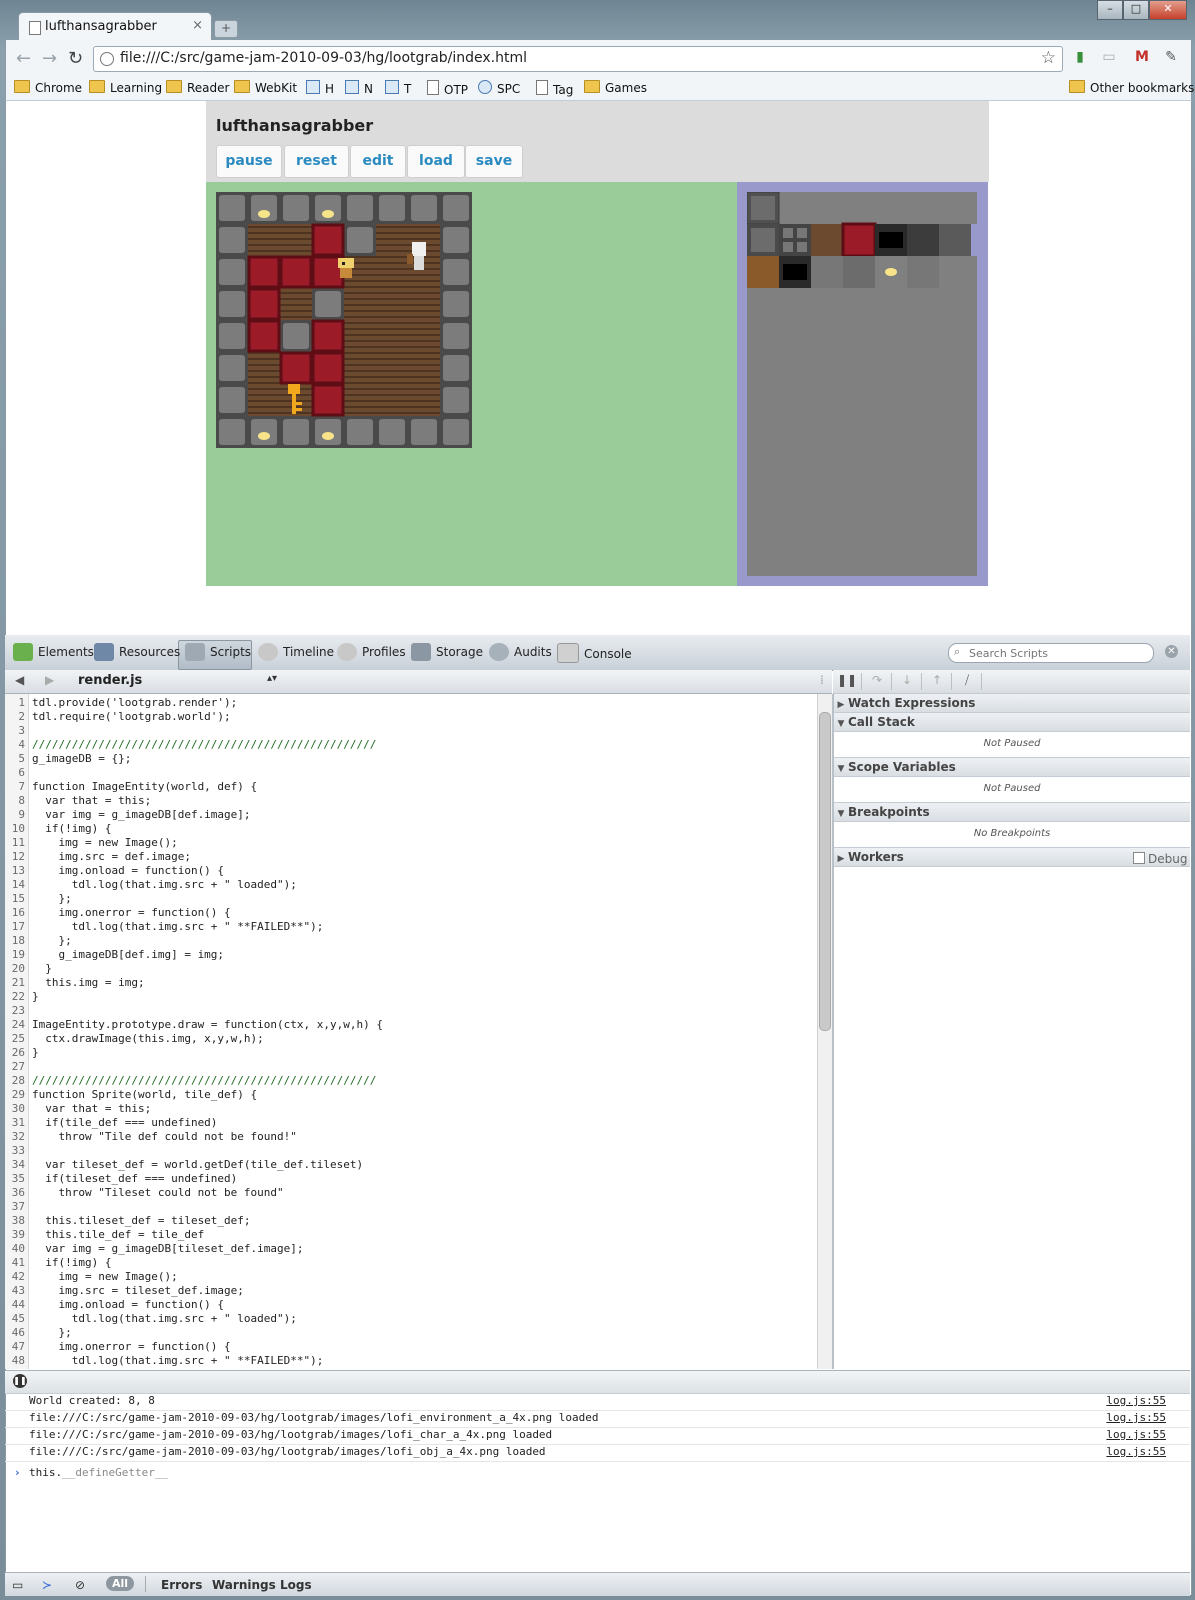 Image resolution: width=1195 pixels, height=1600 pixels. What do you see at coordinates (296, 1585) in the screenshot?
I see `filter-logs: Logs` at bounding box center [296, 1585].